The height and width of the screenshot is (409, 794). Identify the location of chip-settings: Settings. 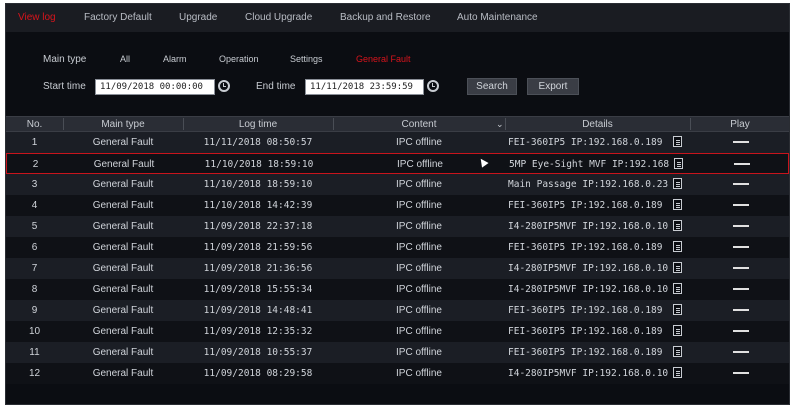
(306, 59).